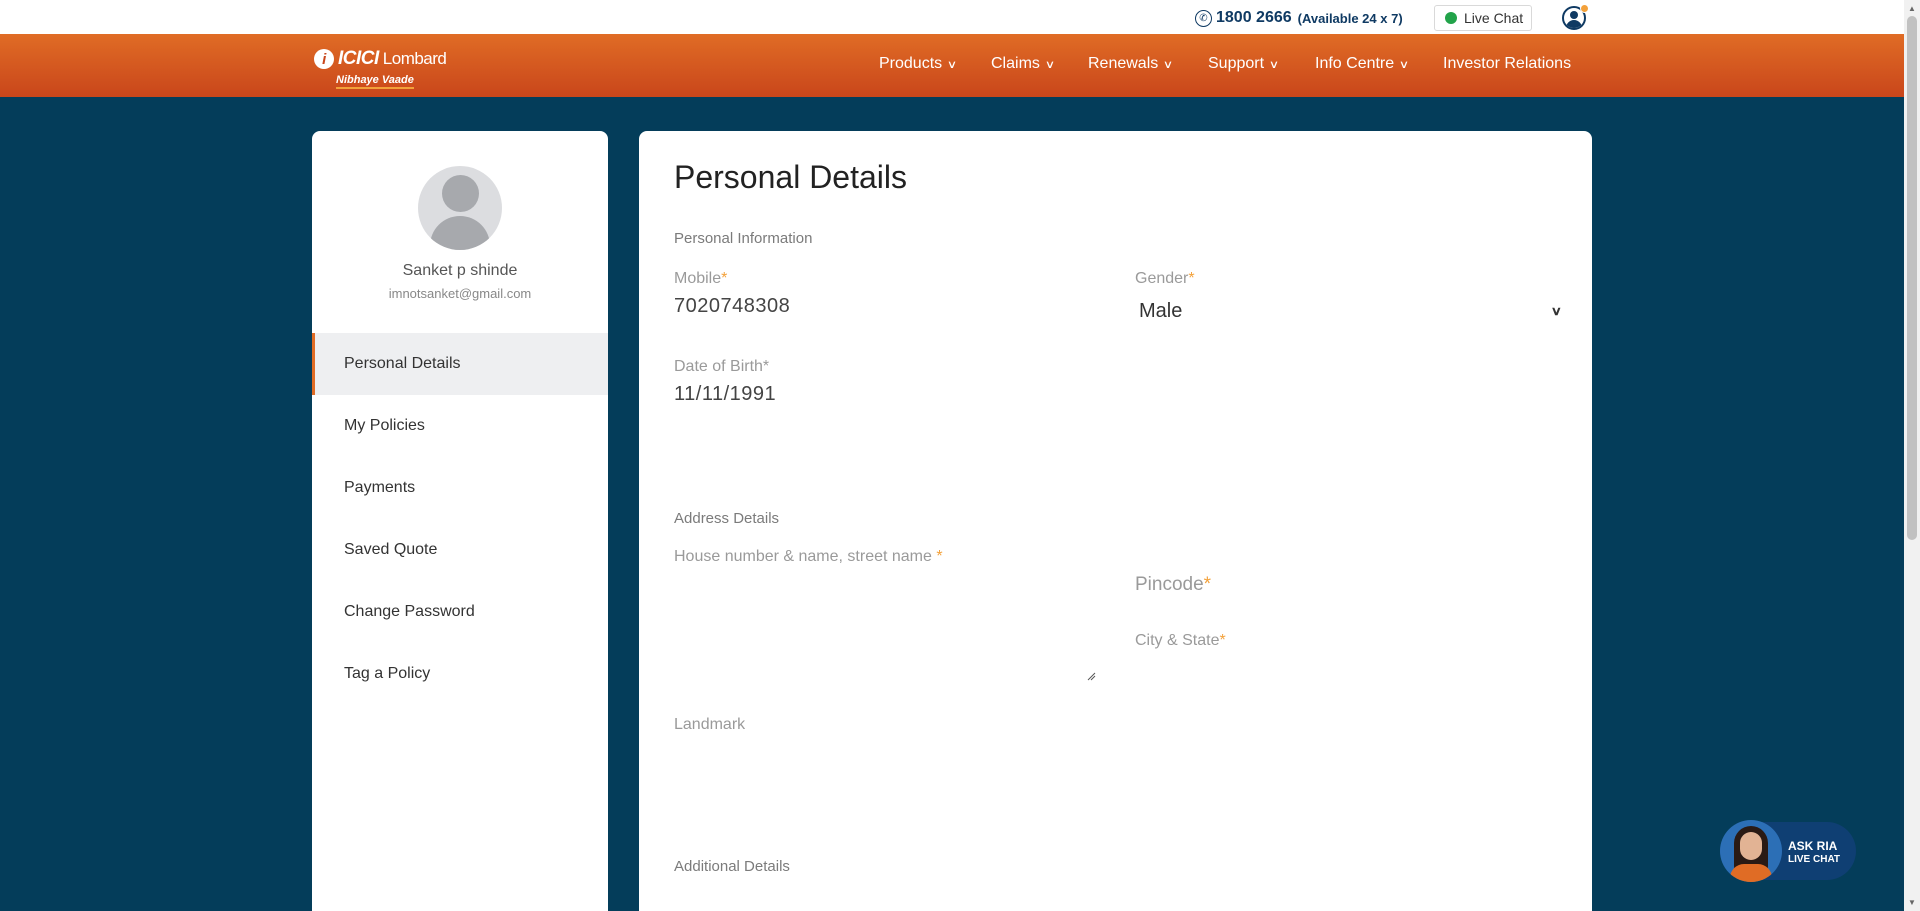 The height and width of the screenshot is (911, 1920). Describe the element at coordinates (1813, 846) in the screenshot. I see `ria-title: ASK RIA` at that location.